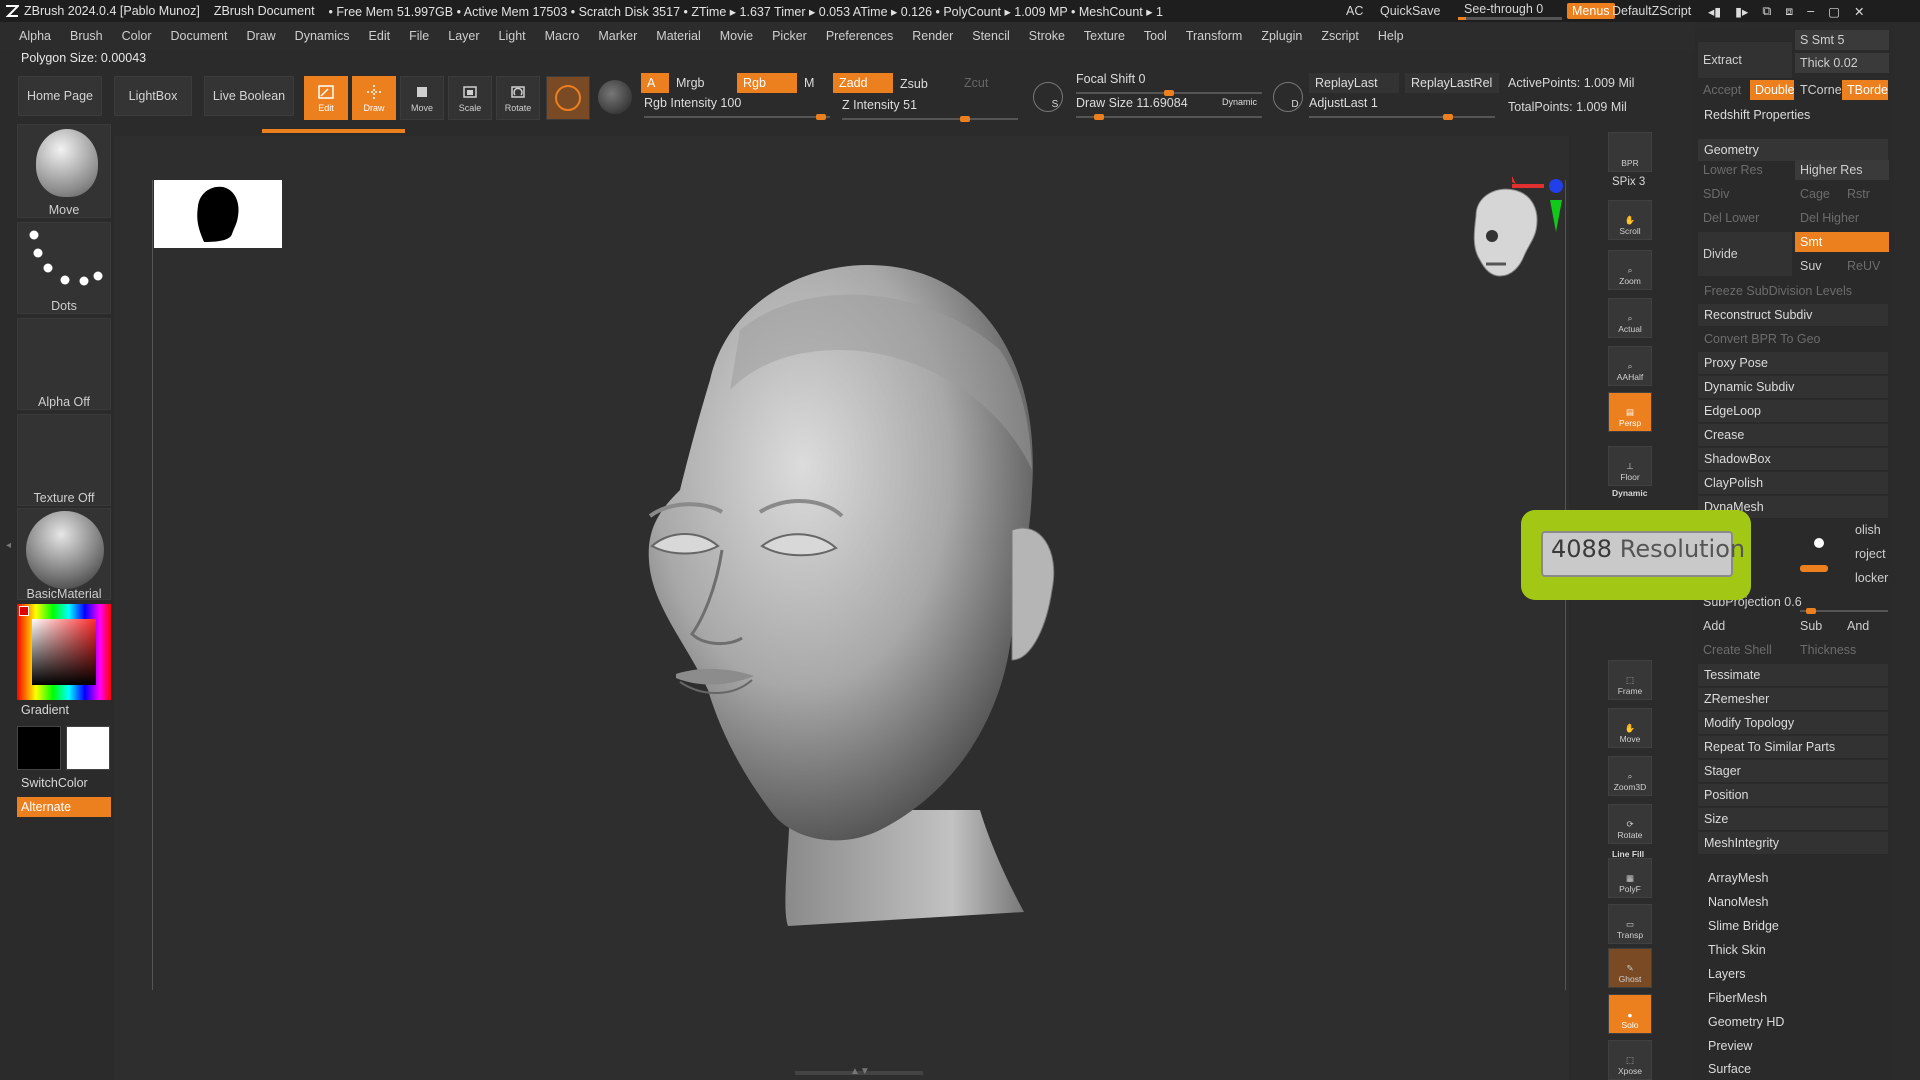 This screenshot has height=1080, width=1920. What do you see at coordinates (1630, 412) in the screenshot?
I see `persp-button: ▤ Persp` at bounding box center [1630, 412].